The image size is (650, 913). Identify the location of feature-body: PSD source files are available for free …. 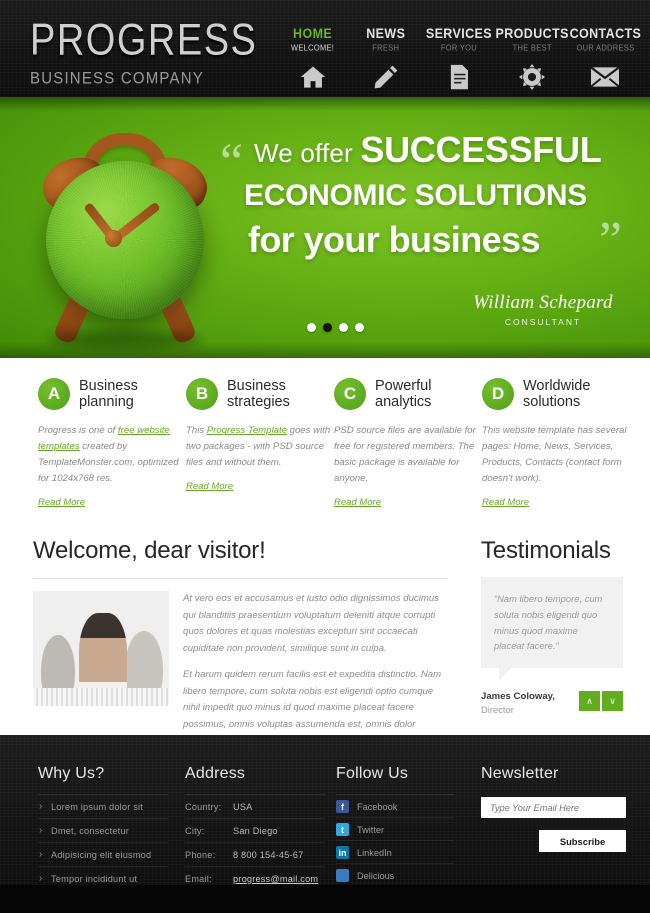
(405, 454).